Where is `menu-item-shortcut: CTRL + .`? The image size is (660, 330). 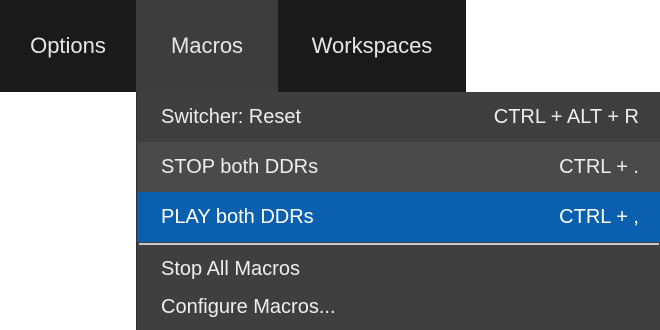
menu-item-shortcut: CTRL + . is located at coordinates (599, 166).